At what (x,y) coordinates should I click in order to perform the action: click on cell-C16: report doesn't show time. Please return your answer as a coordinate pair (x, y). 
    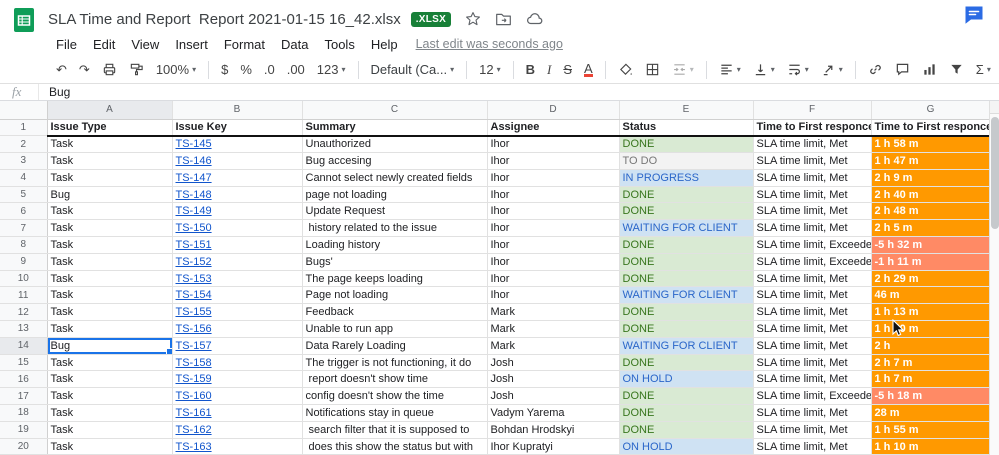
    Looking at the image, I should click on (395, 379).